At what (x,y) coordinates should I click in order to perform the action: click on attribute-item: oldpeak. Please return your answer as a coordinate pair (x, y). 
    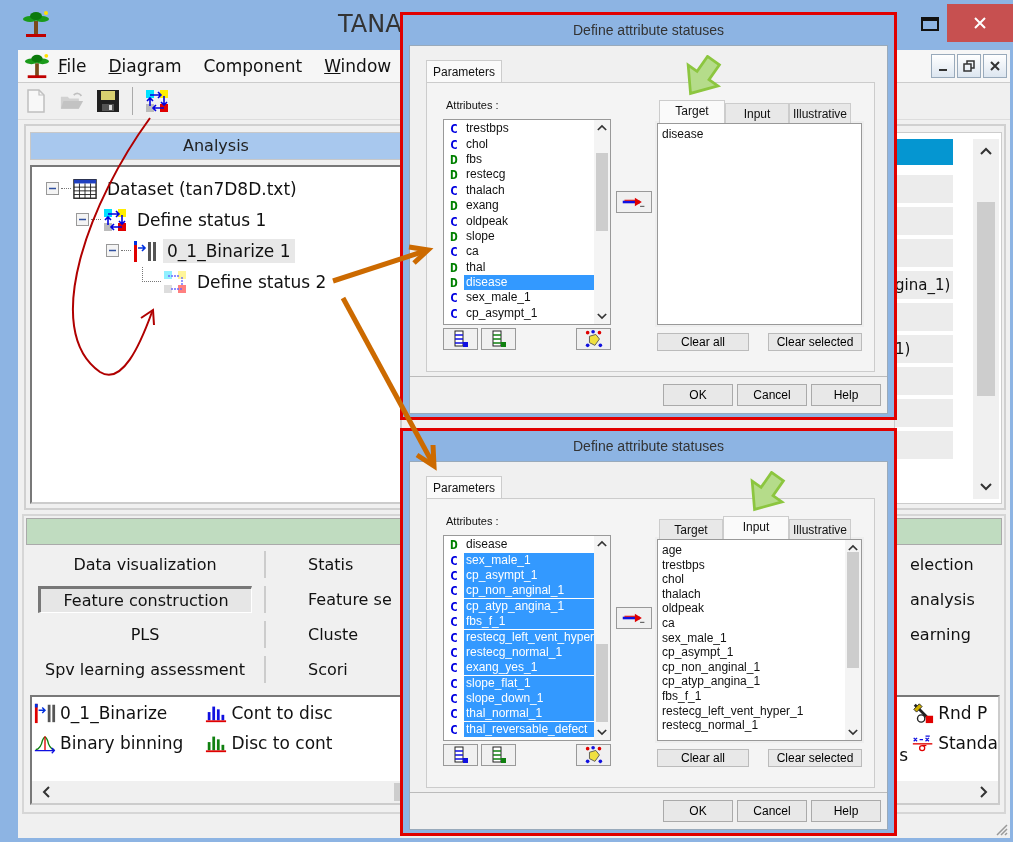
    Looking at the image, I should click on (529, 221).